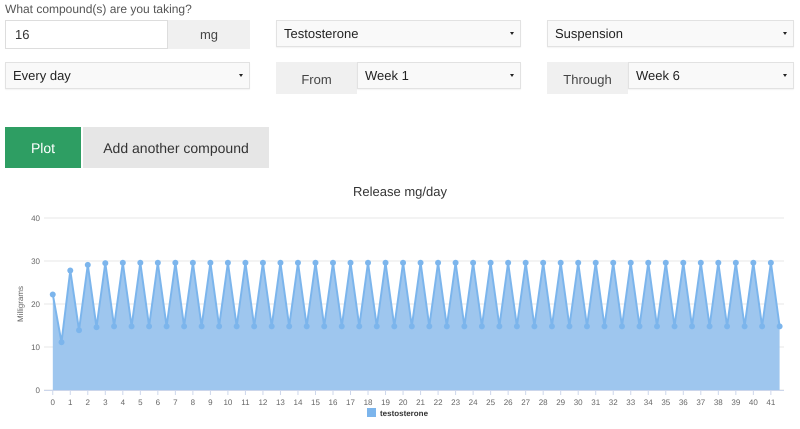 The width and height of the screenshot is (800, 429). What do you see at coordinates (711, 75) in the screenshot?
I see `end-week-select: Week 6` at bounding box center [711, 75].